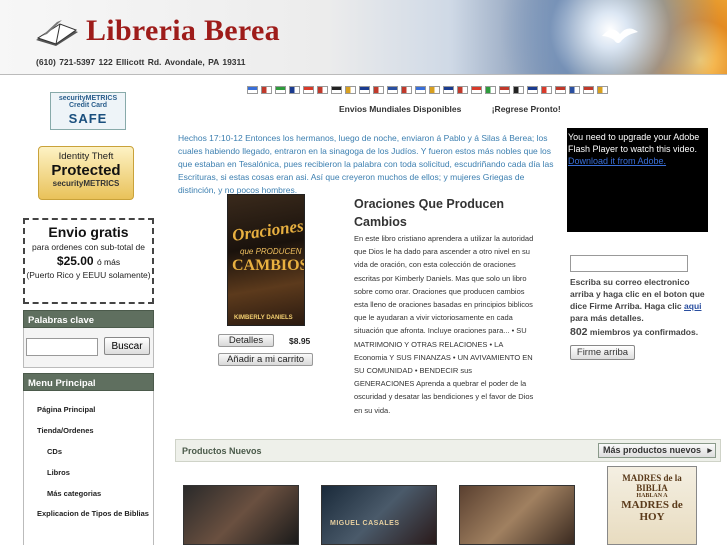 The height and width of the screenshot is (545, 727). Describe the element at coordinates (88, 275) in the screenshot. I see `shipping-note: (Puerto Rico y EEUU solamente)` at that location.